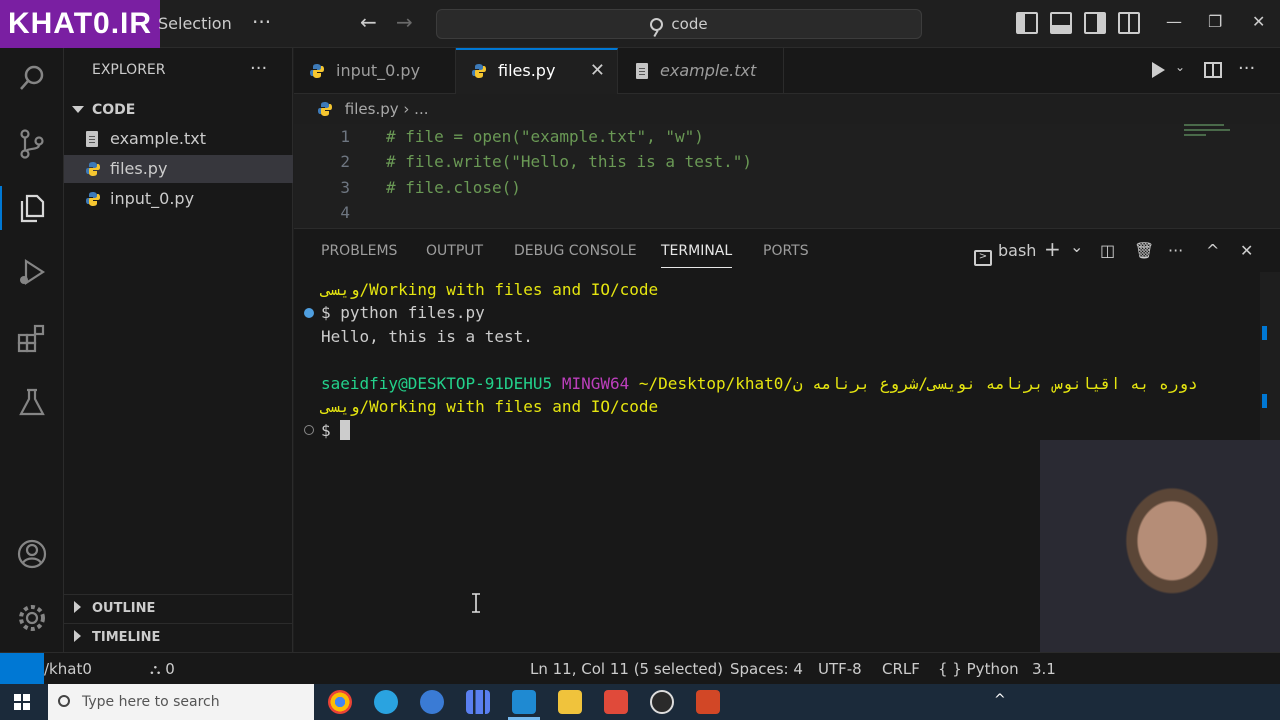  Describe the element at coordinates (22, 702) in the screenshot. I see `windows-start-icon` at that location.